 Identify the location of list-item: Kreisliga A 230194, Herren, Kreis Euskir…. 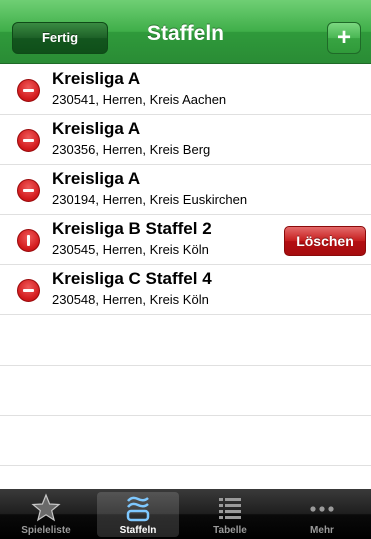
(185, 190).